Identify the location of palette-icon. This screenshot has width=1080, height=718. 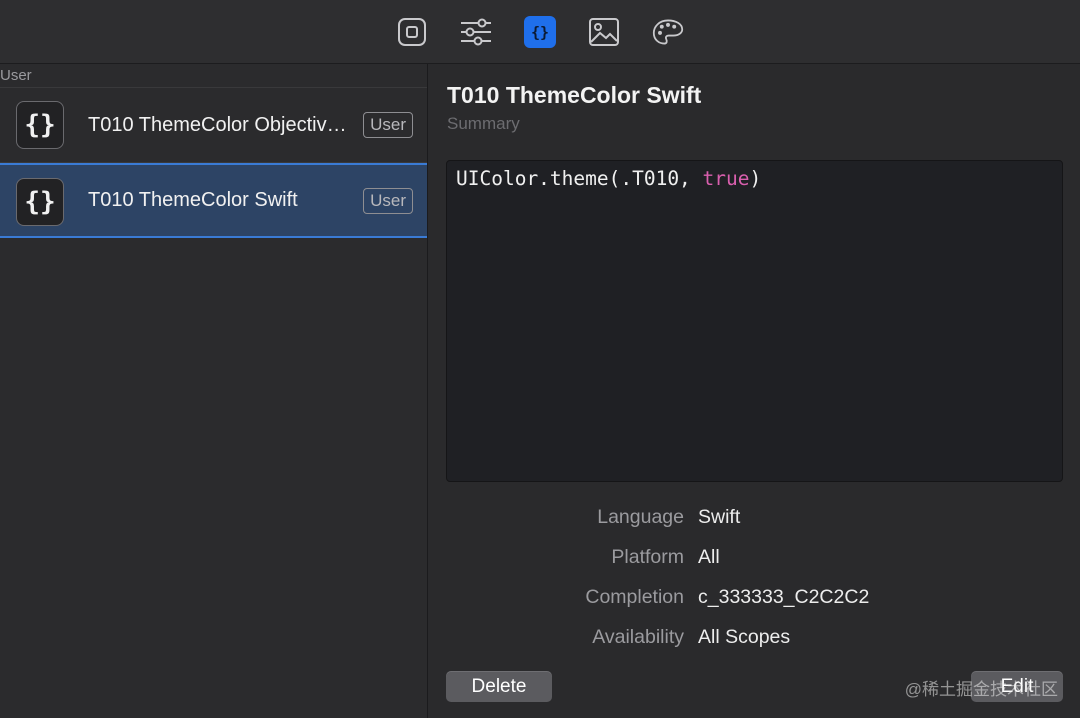
(668, 31).